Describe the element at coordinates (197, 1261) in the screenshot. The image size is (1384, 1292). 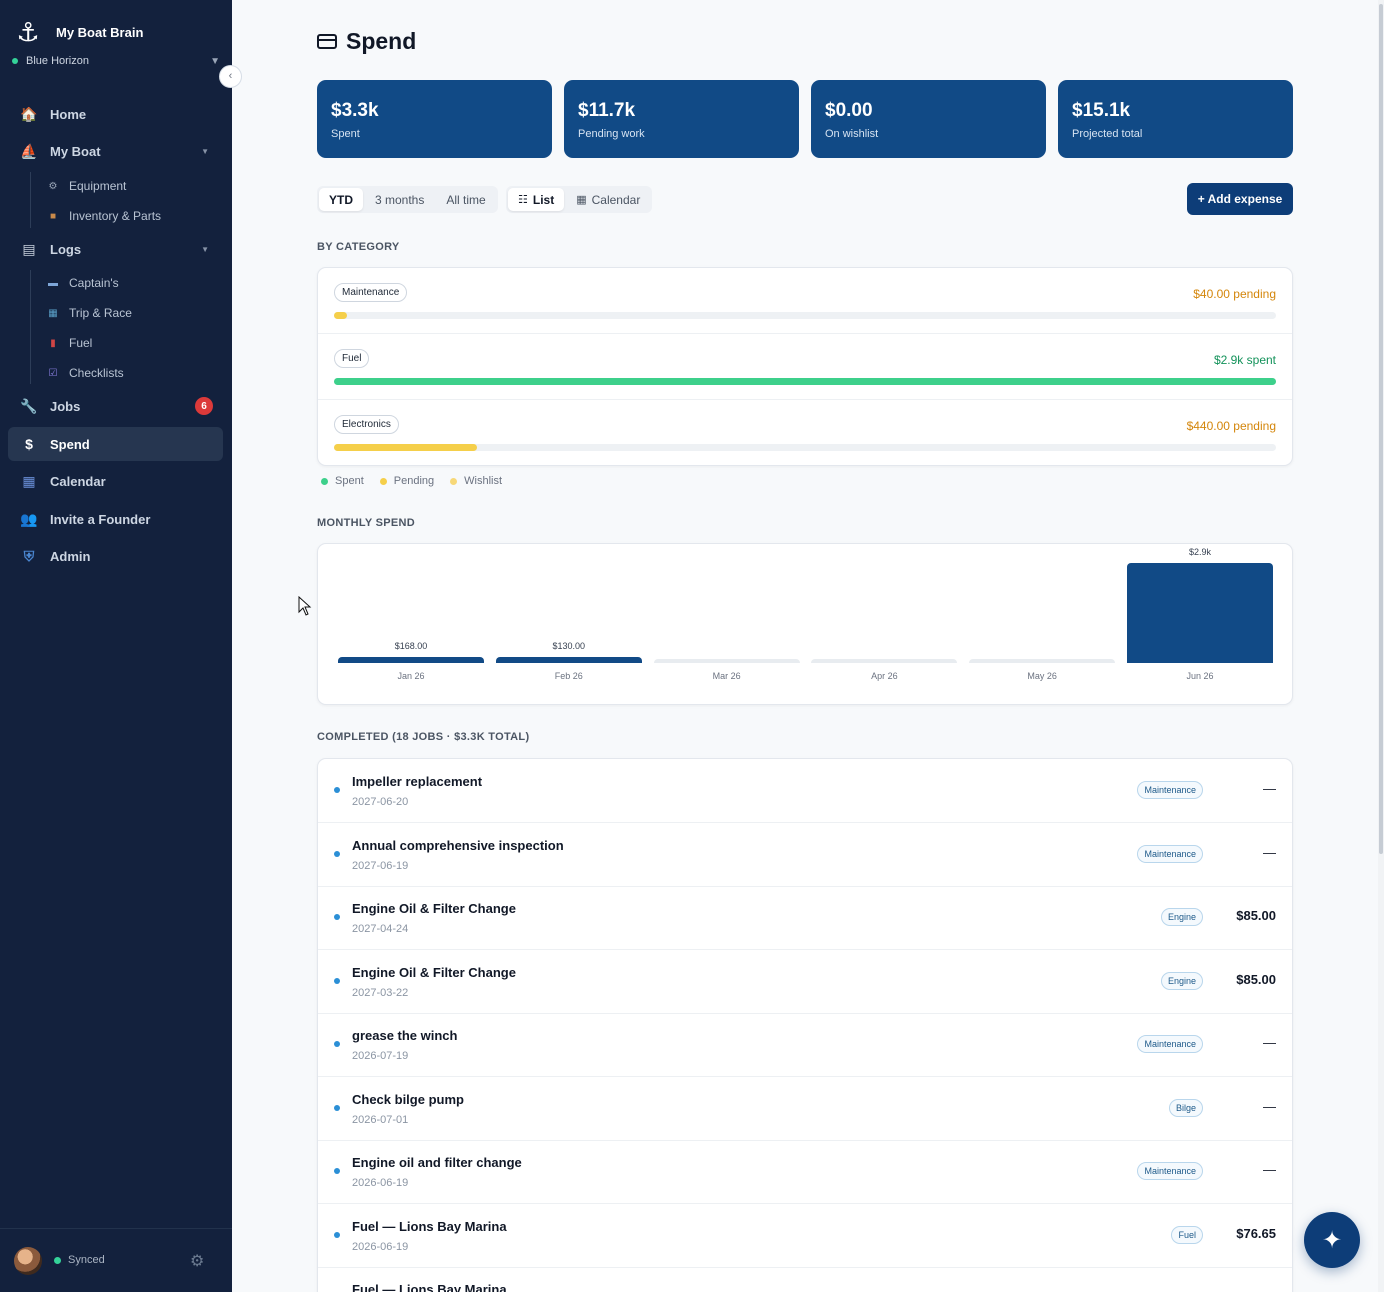
I see `settings-gear-icon: ⚙` at that location.